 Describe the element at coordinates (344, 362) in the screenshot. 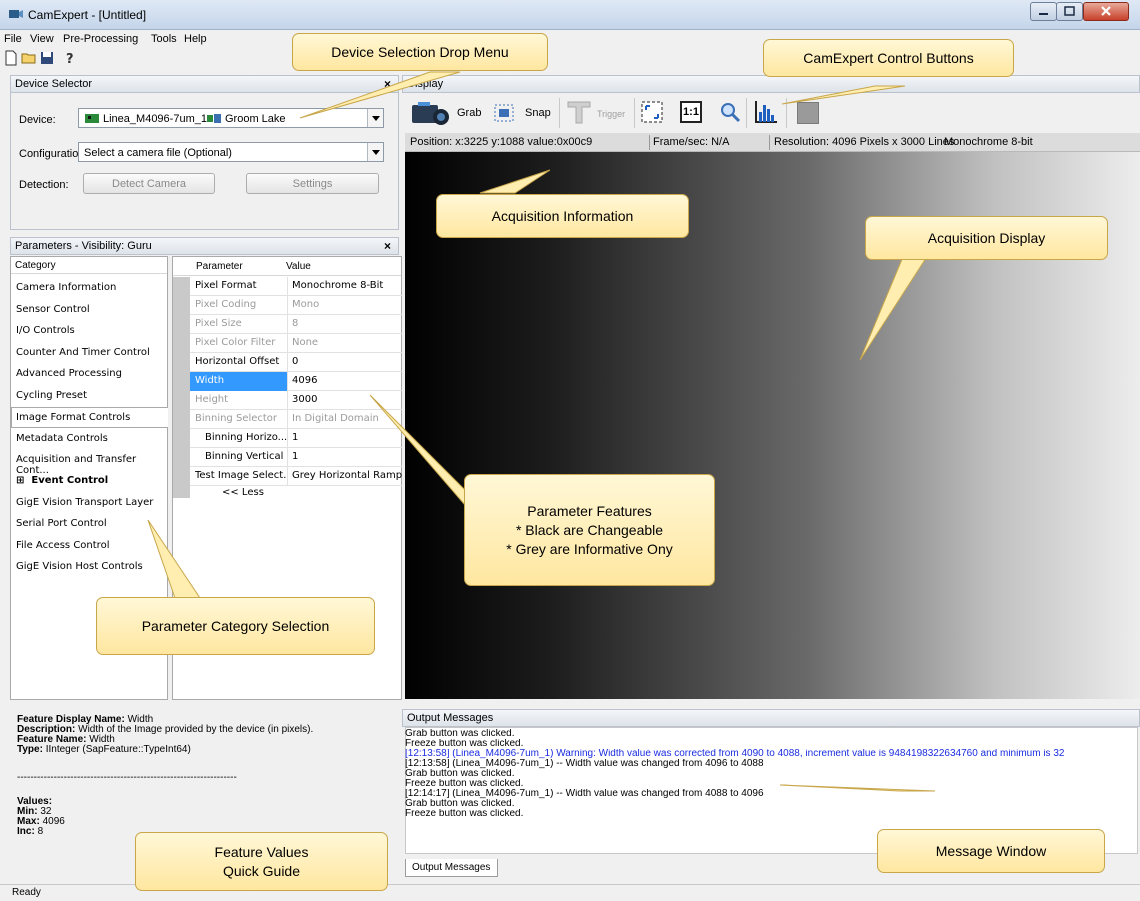

I see `parameter-value: 0` at that location.